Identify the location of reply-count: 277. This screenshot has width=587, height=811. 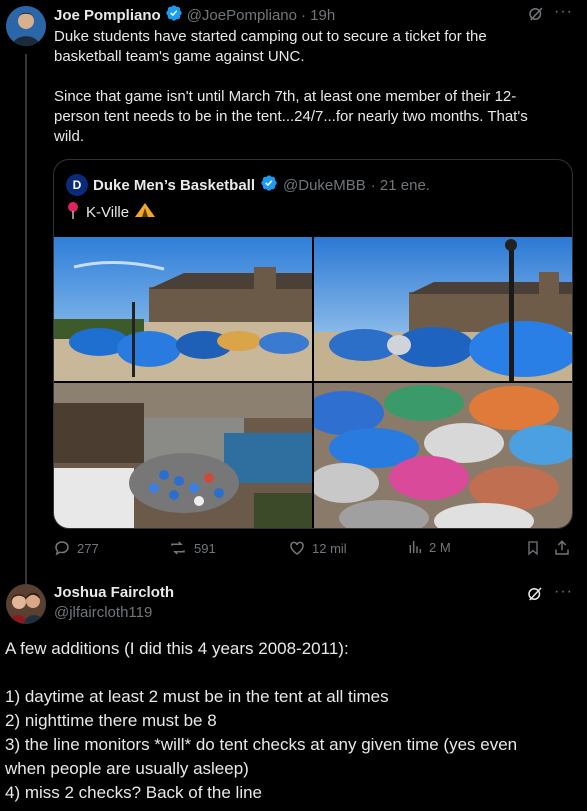
(88, 548).